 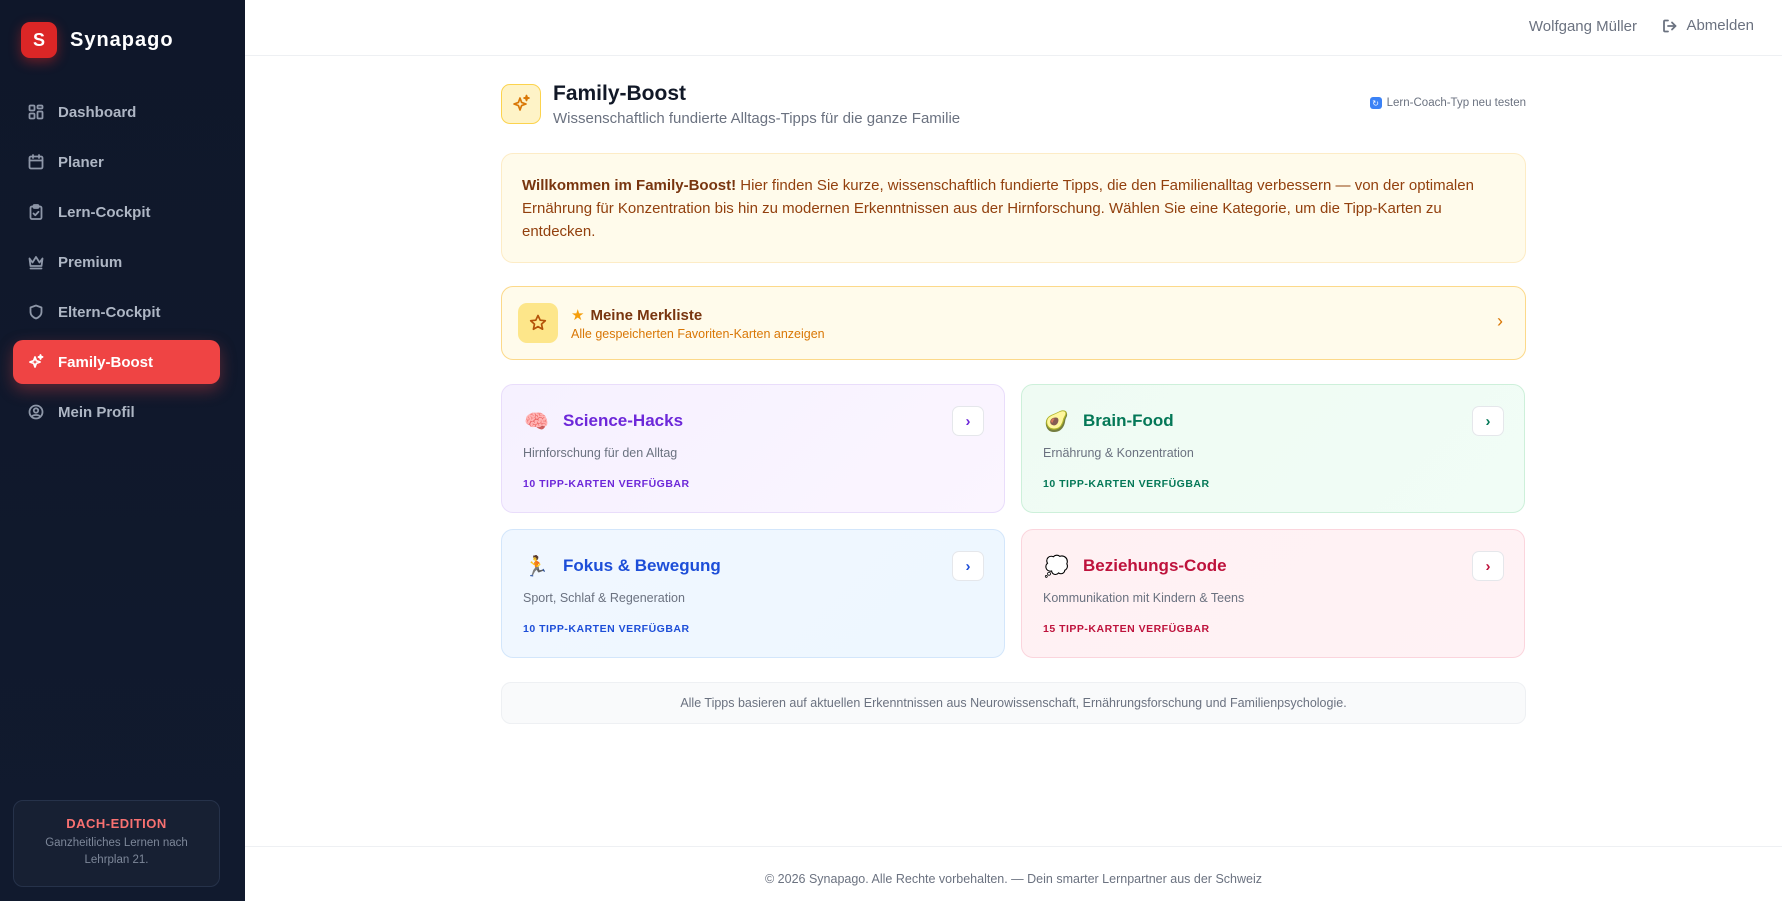 I want to click on sidebar-item-label: Family-Boost, so click(x=106, y=362).